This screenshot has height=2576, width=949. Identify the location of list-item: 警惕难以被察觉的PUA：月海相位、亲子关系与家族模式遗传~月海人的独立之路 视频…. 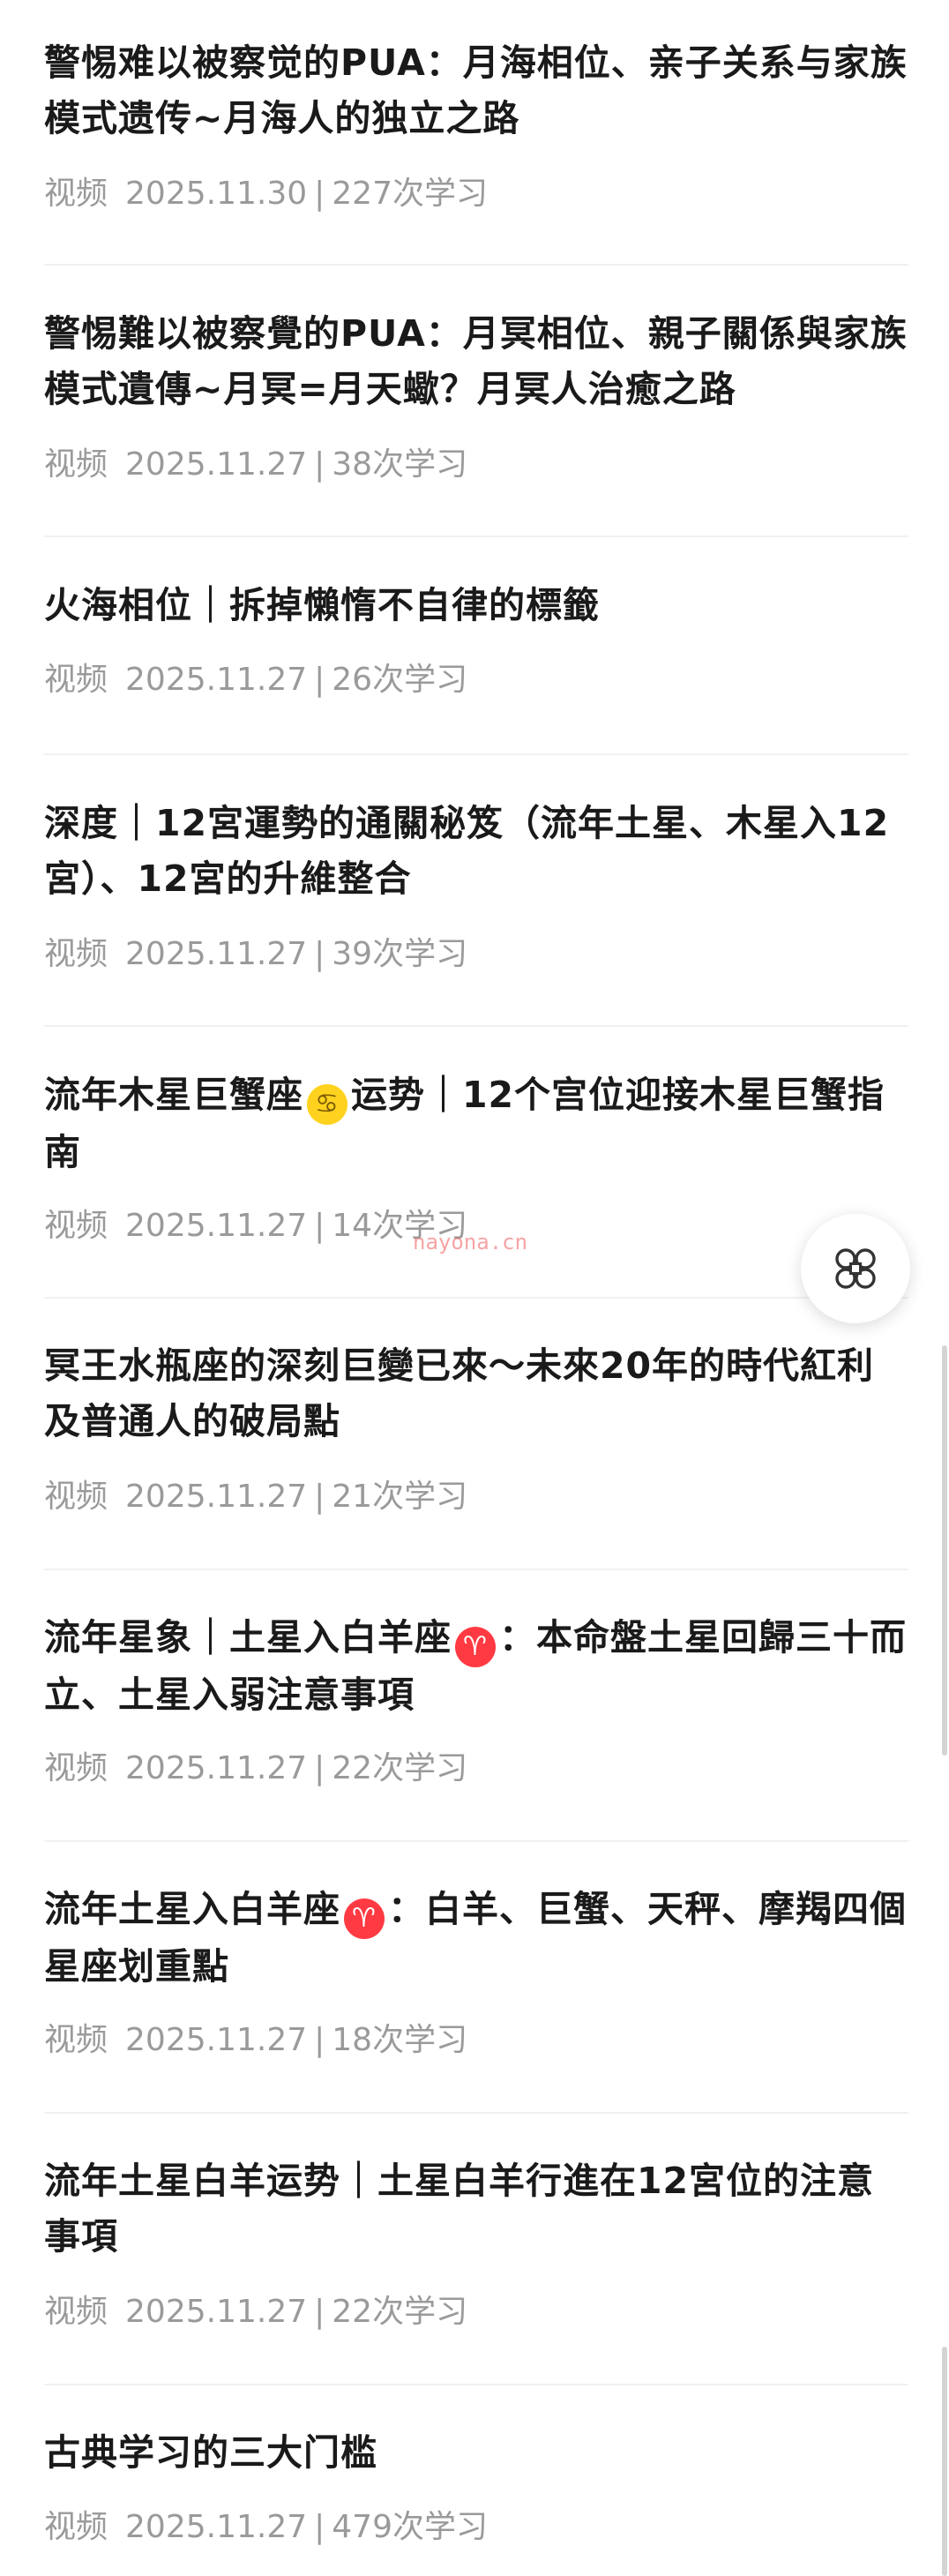
(476, 124).